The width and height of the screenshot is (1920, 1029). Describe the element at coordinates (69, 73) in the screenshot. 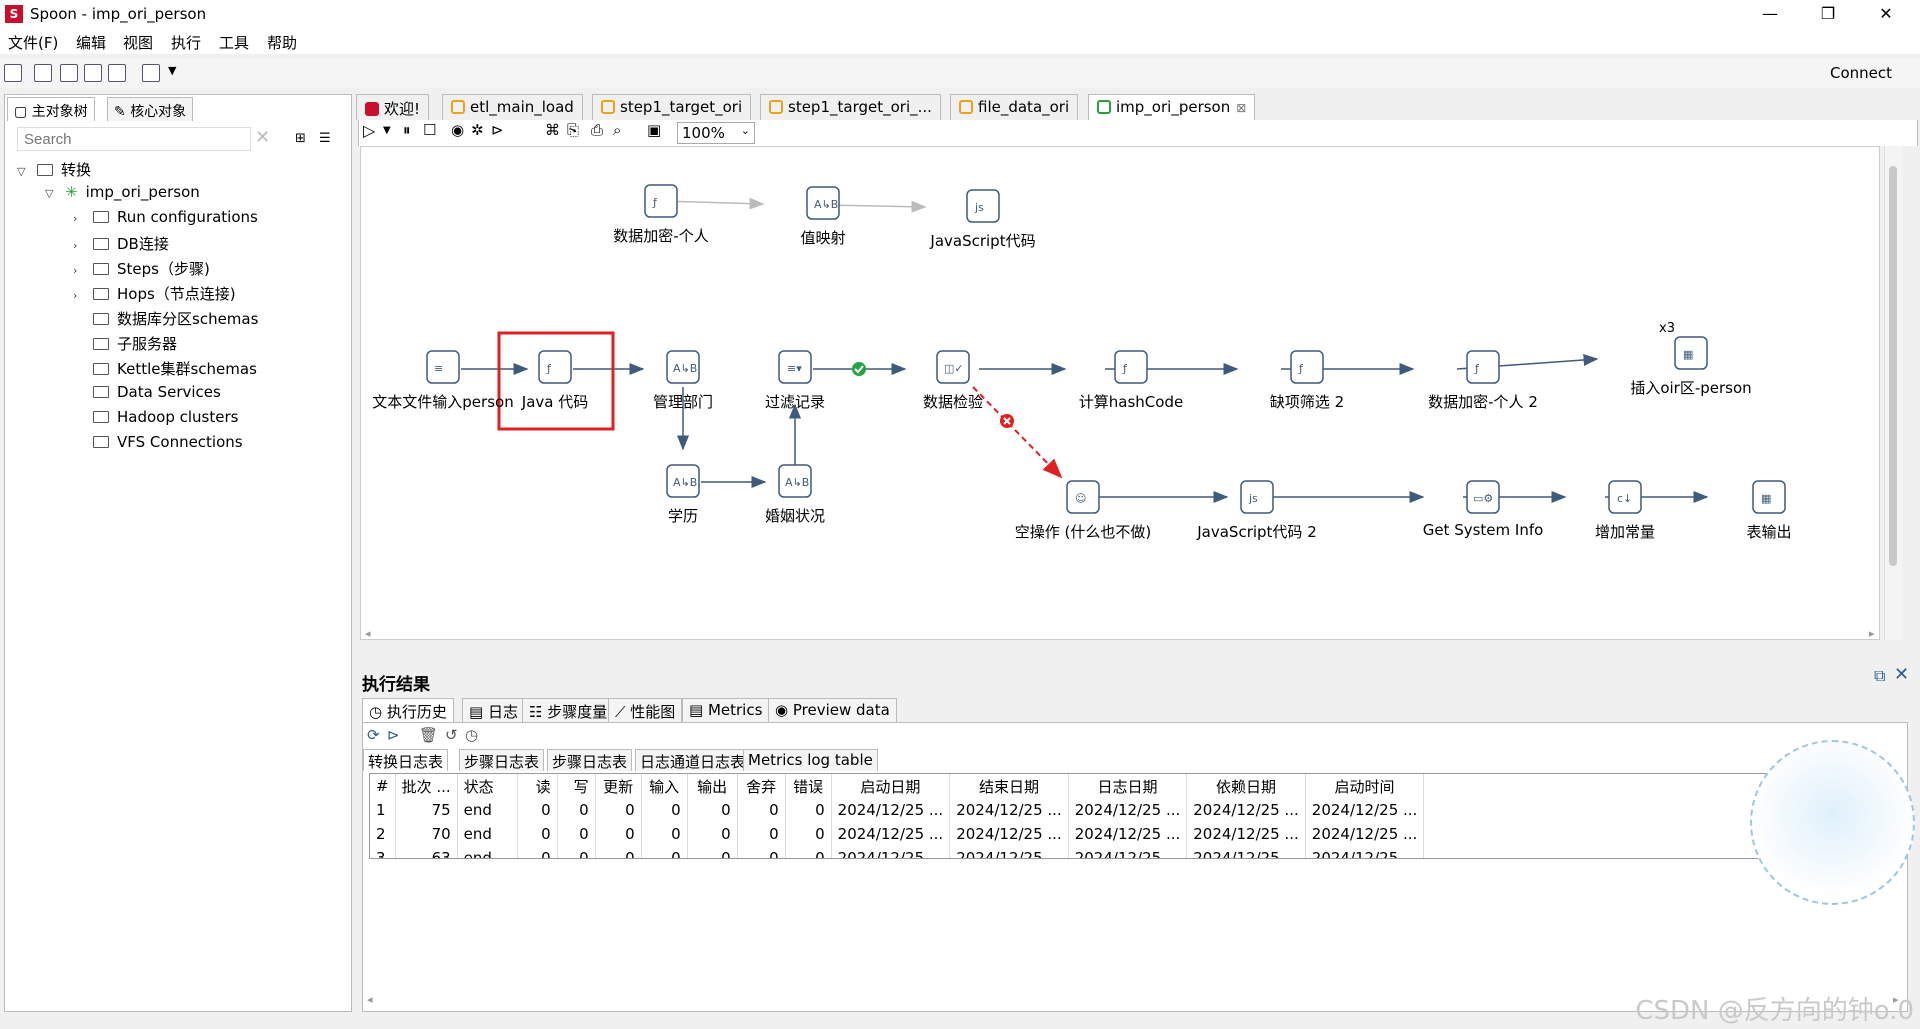

I see `explore-repo-icon` at that location.